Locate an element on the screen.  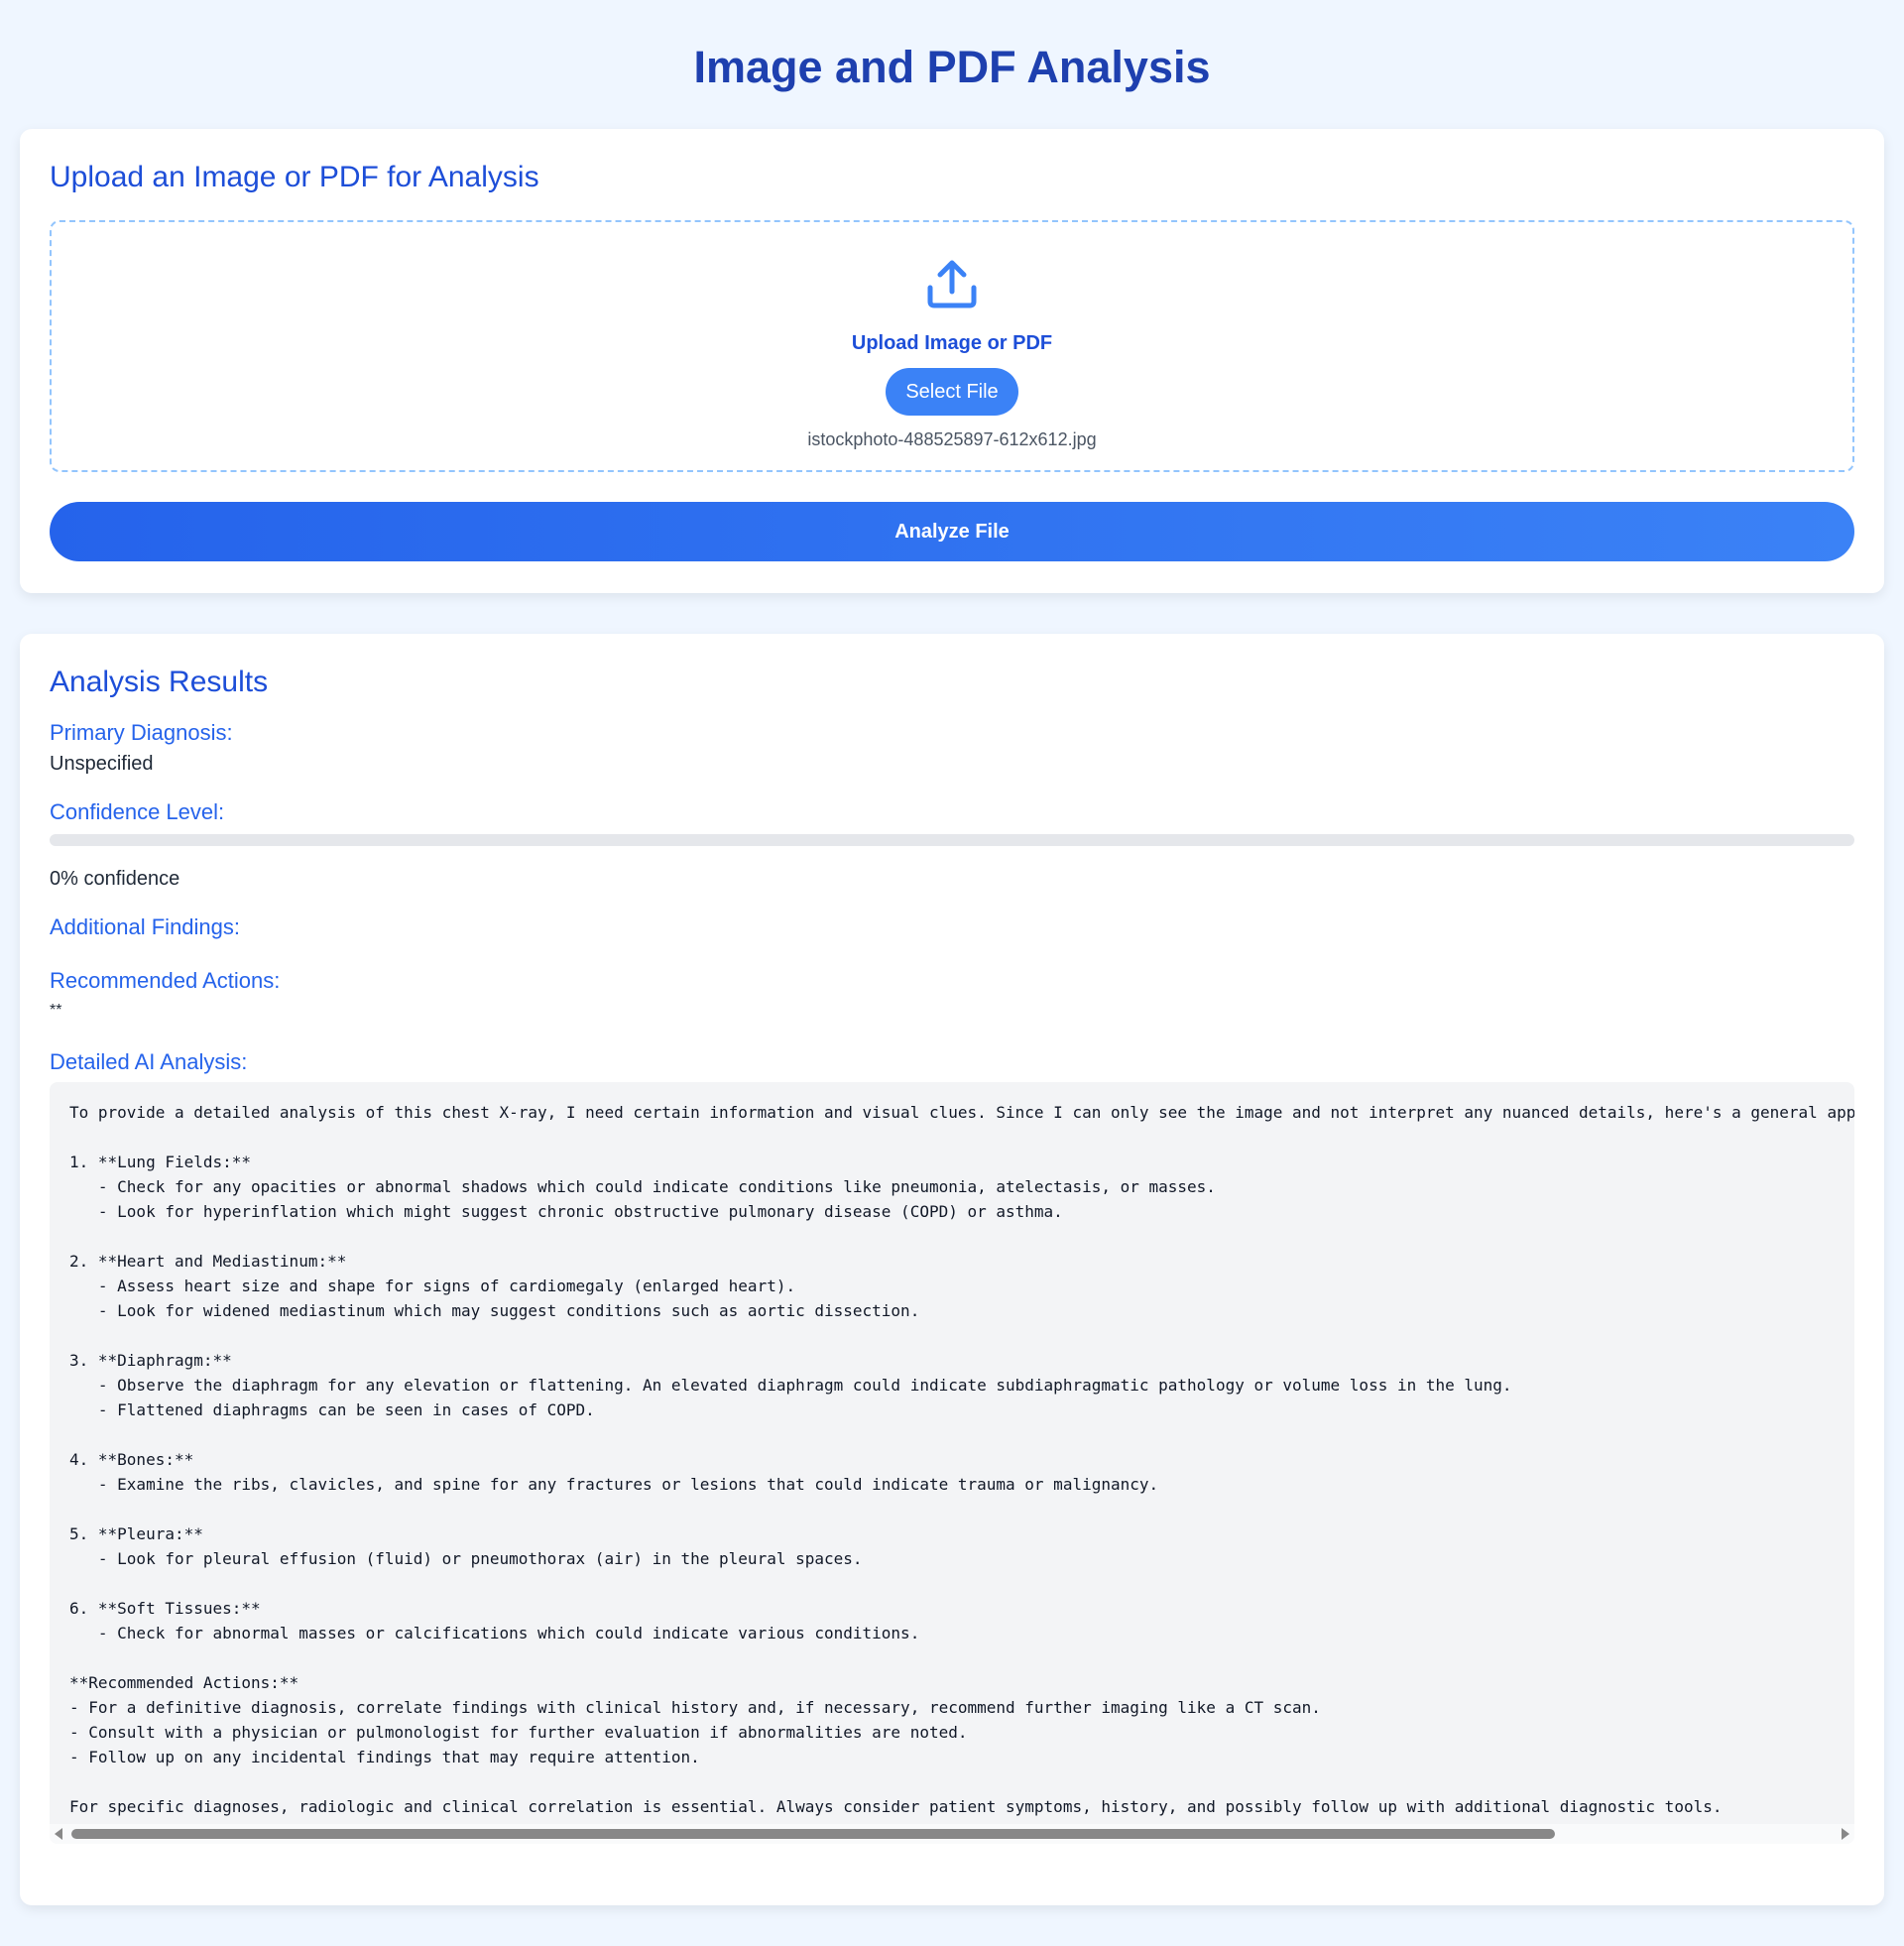
primary-diagnosis-value: Unspecified is located at coordinates (102, 764).